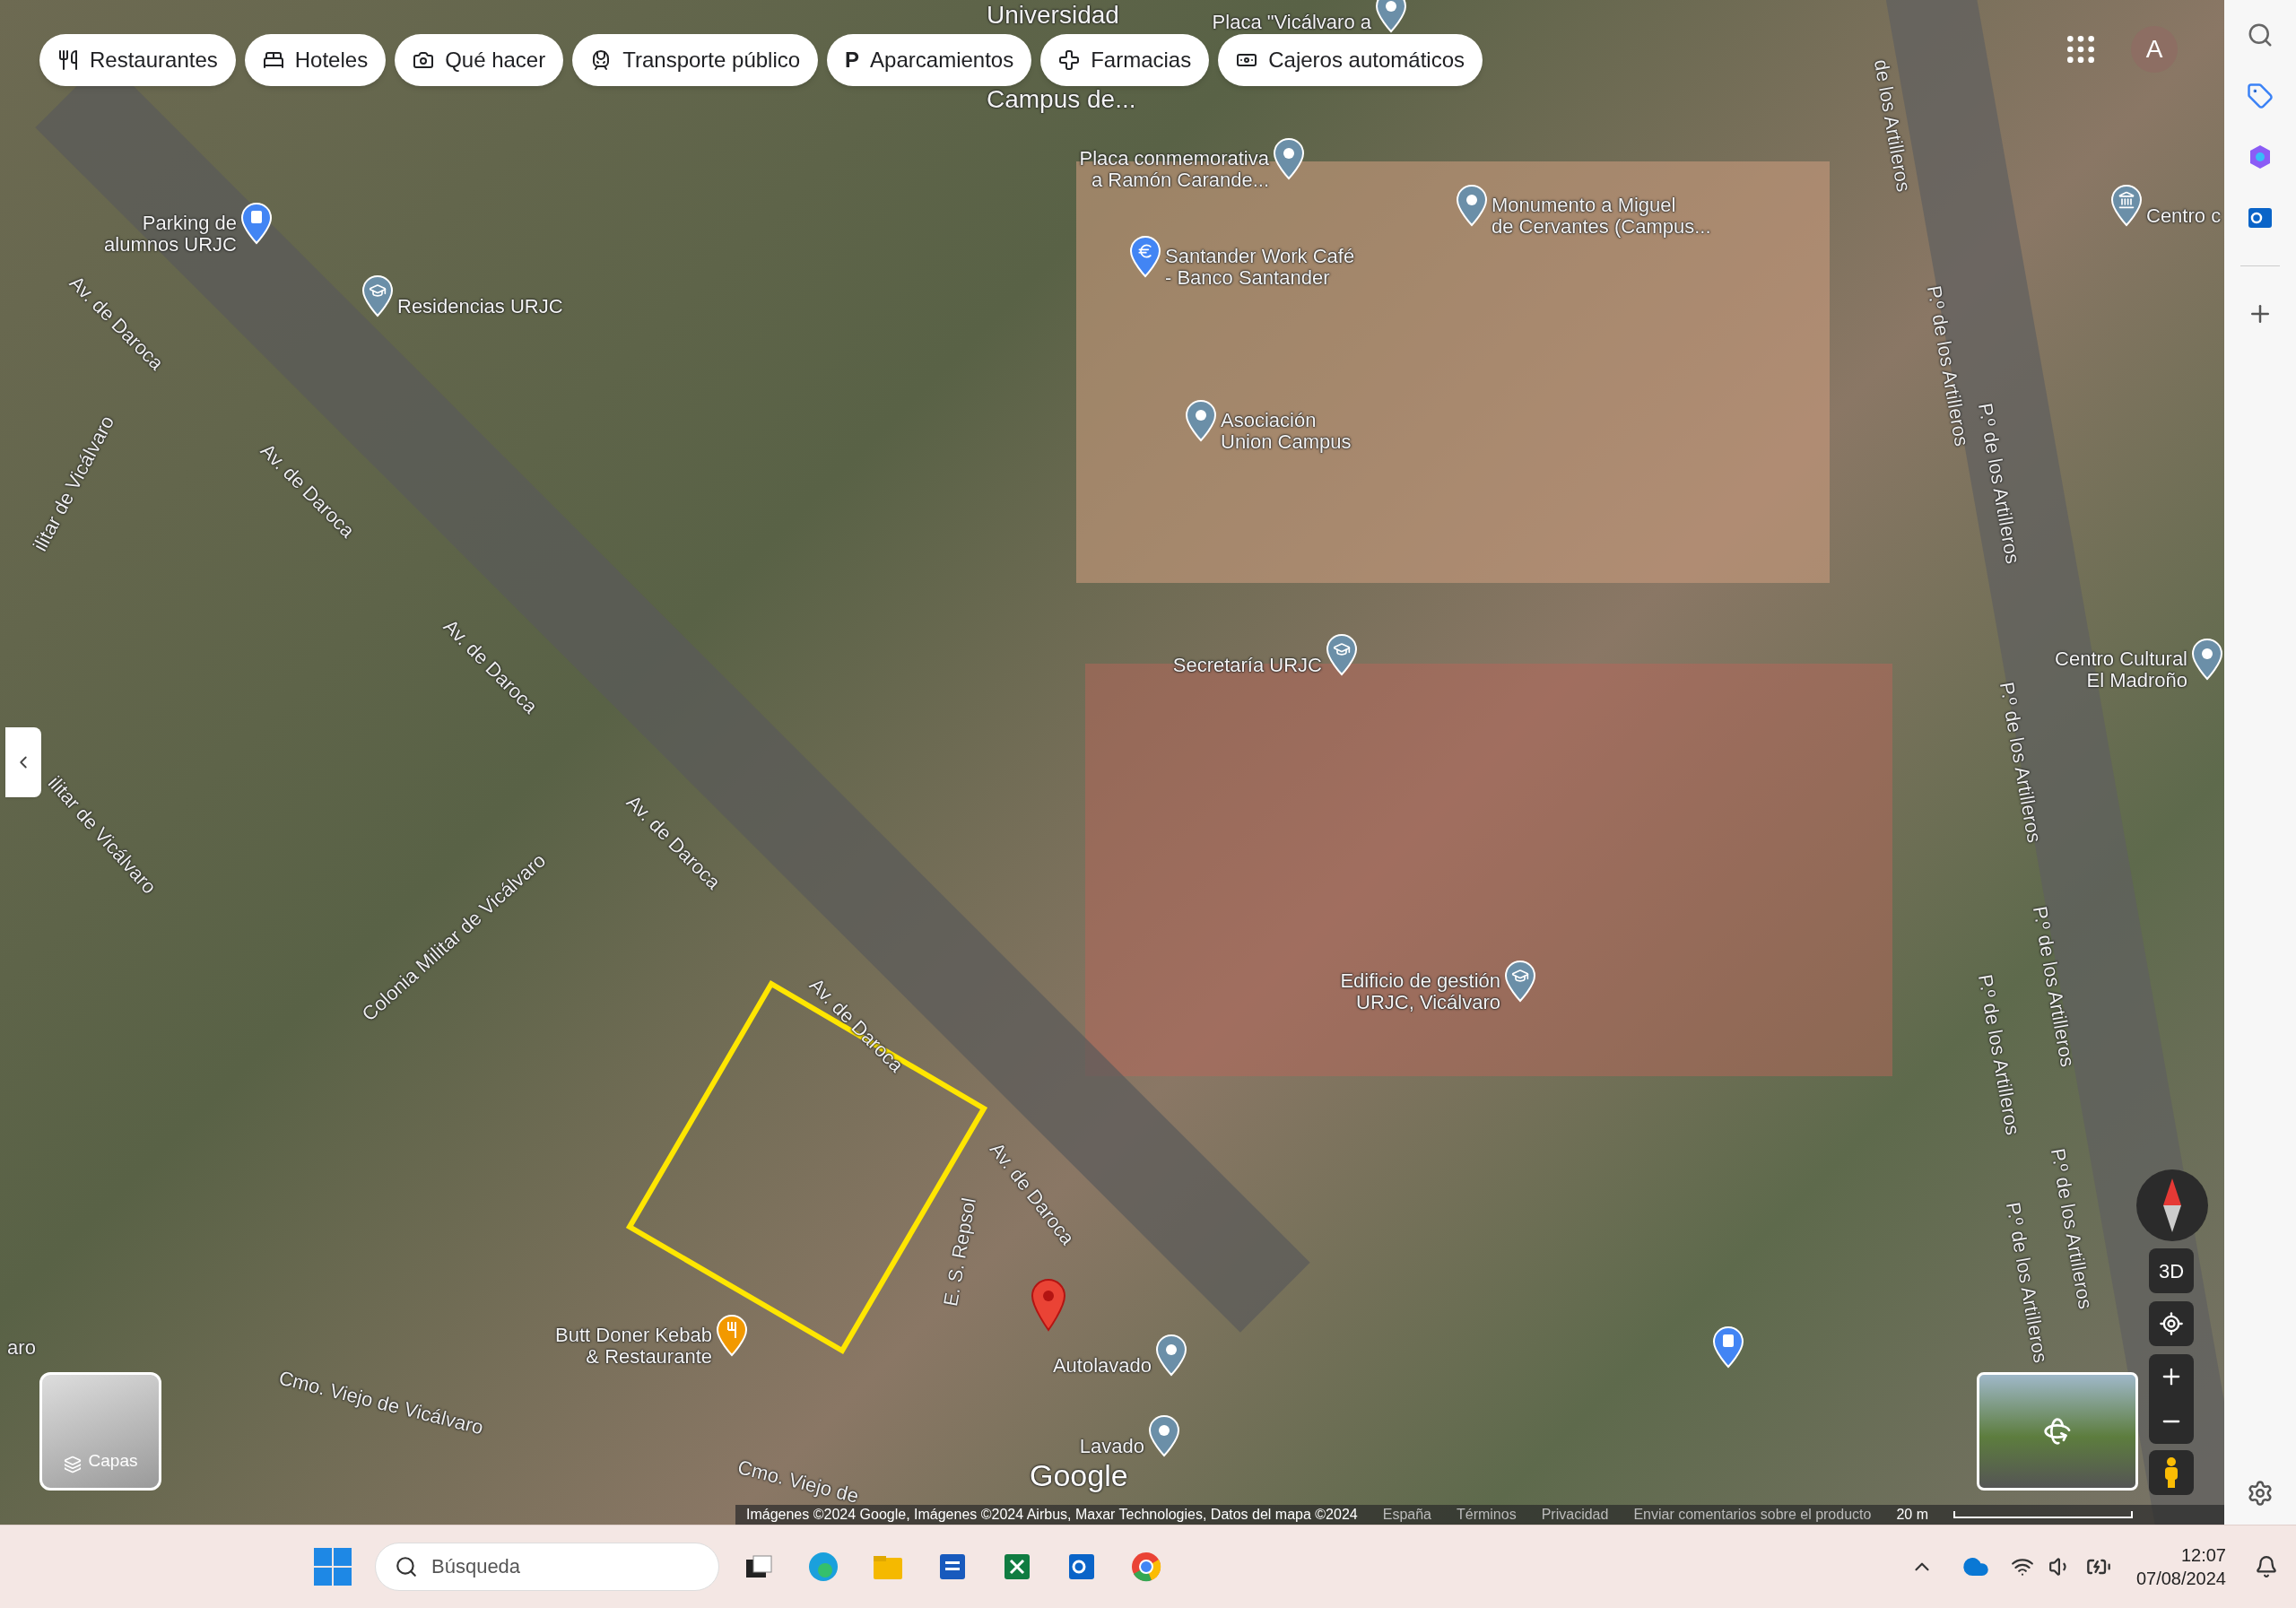  Describe the element at coordinates (798, 1482) in the screenshot. I see `street-label: Cmo. Viejo de` at that location.